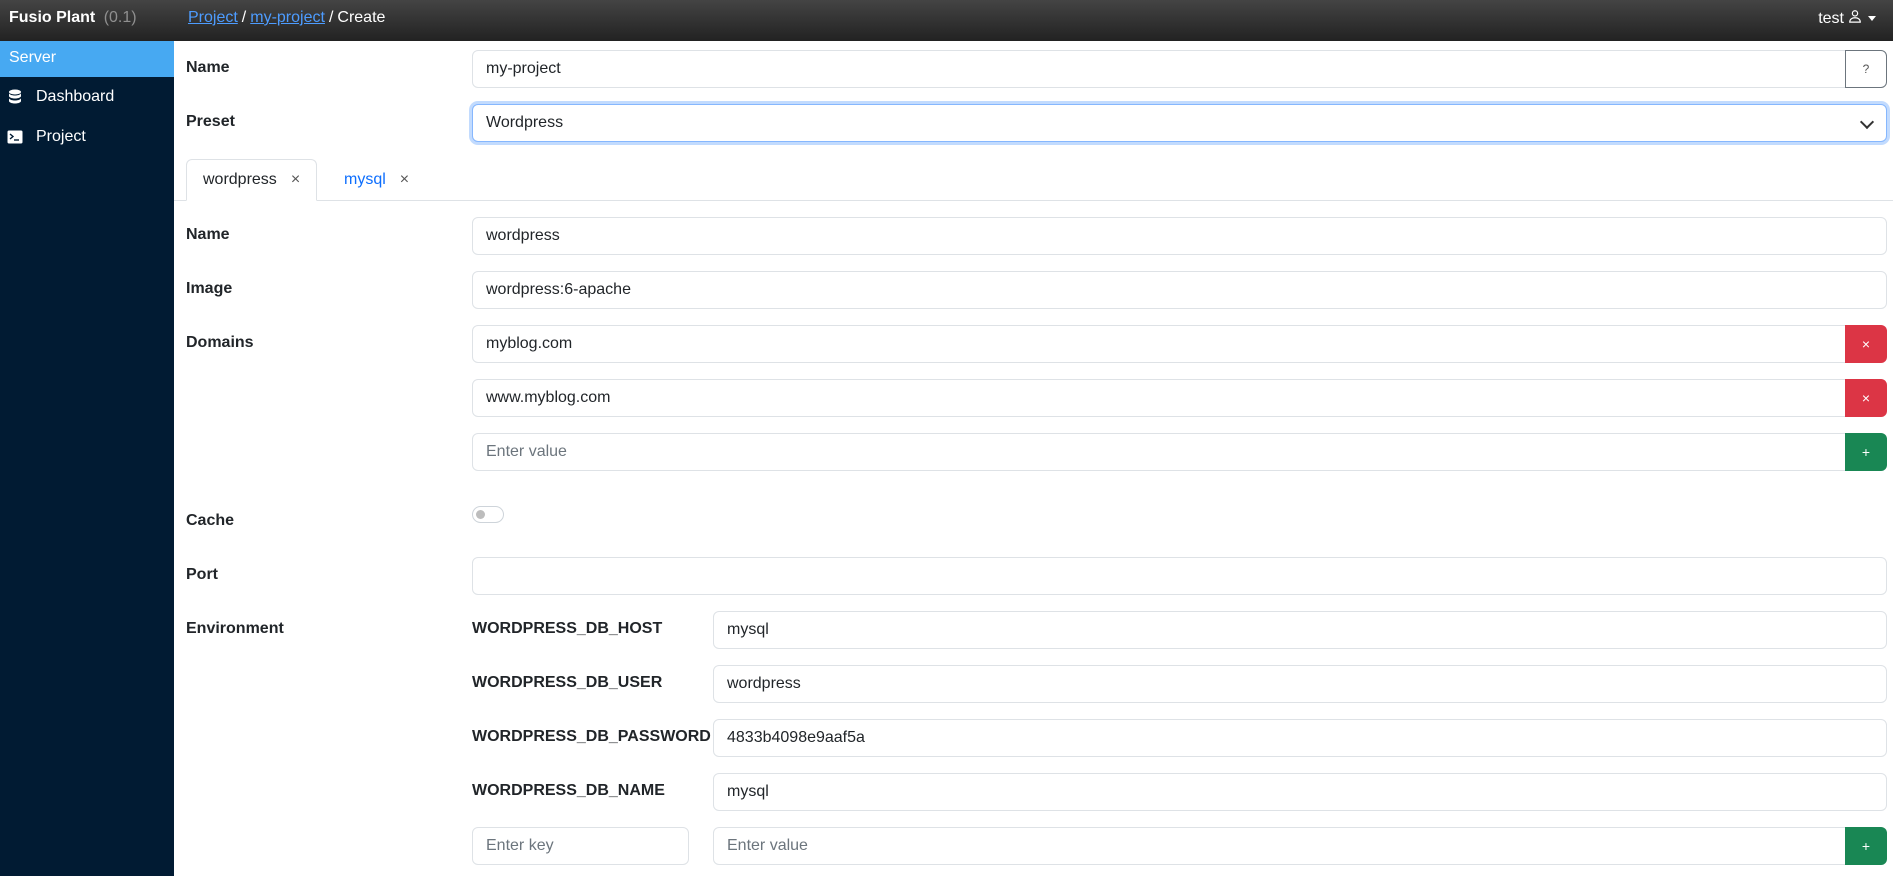 This screenshot has height=876, width=1893. What do you see at coordinates (1033, 180) in the screenshot?
I see `service-tabs: wordpress × mysql ×` at bounding box center [1033, 180].